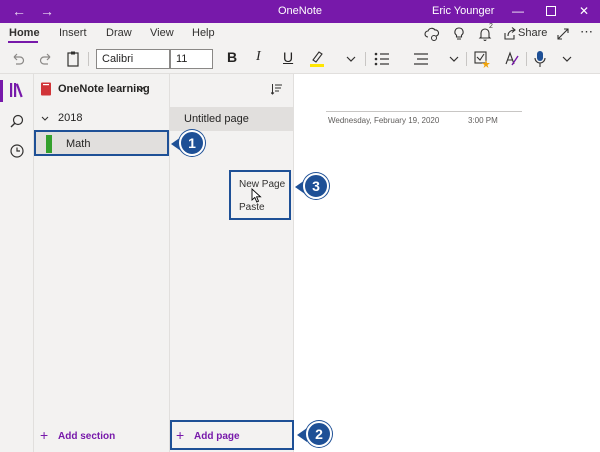 This screenshot has height=452, width=600. What do you see at coordinates (18, 59) in the screenshot?
I see `undo-icon` at bounding box center [18, 59].